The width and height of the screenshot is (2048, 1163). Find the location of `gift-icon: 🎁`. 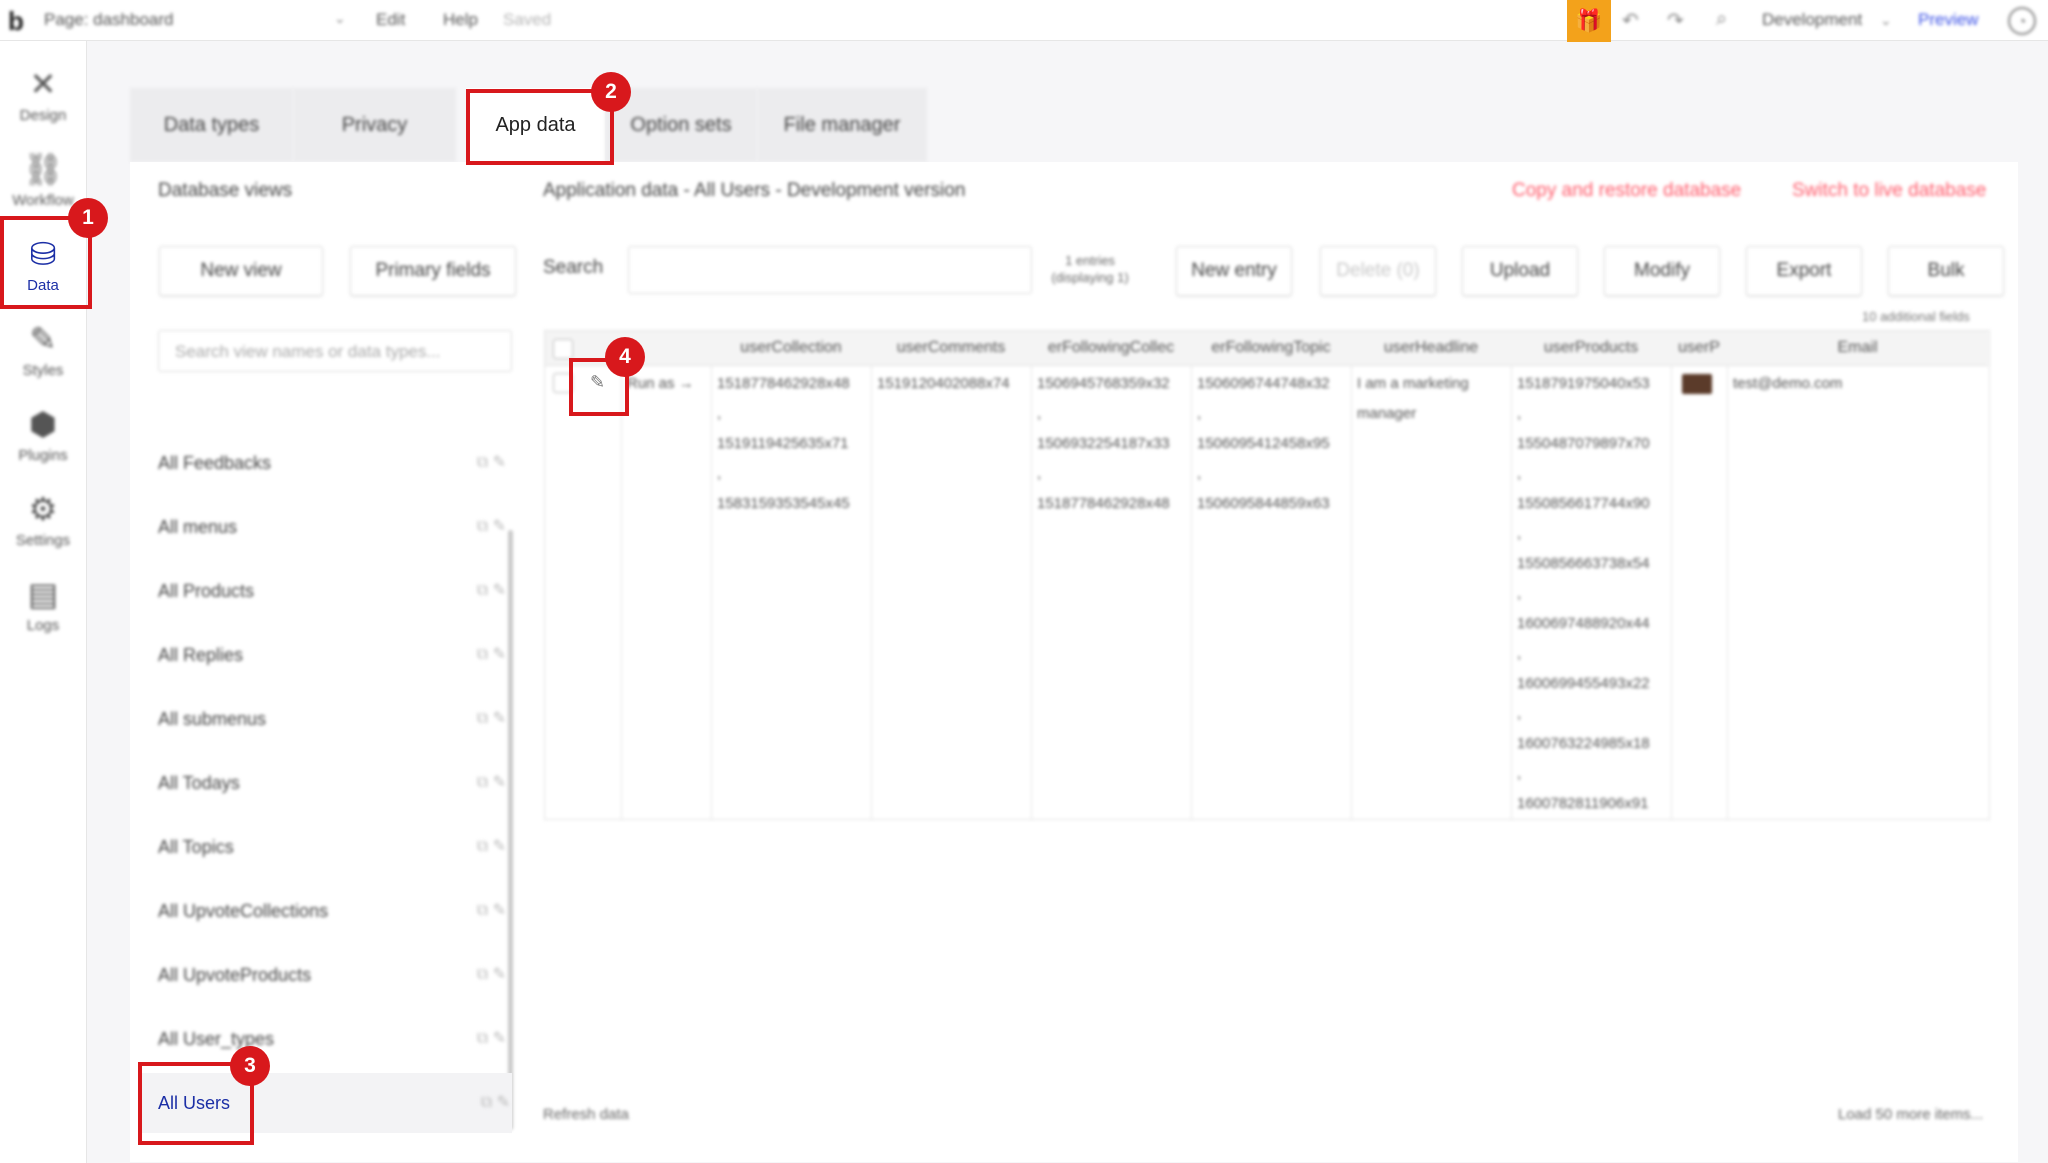

gift-icon: 🎁 is located at coordinates (1589, 21).